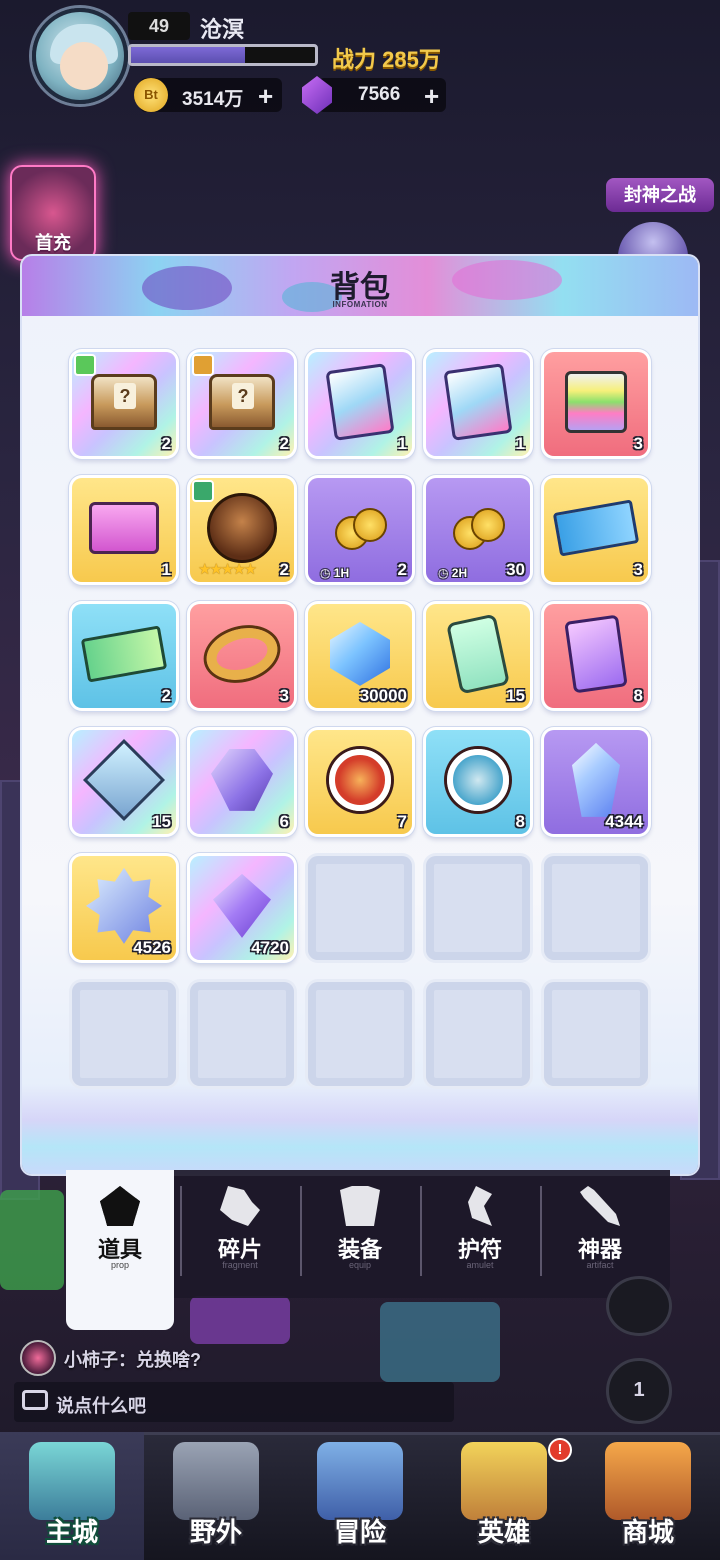 This screenshot has width=720, height=1560. I want to click on tab-prop: 道具 prop, so click(120, 1250).